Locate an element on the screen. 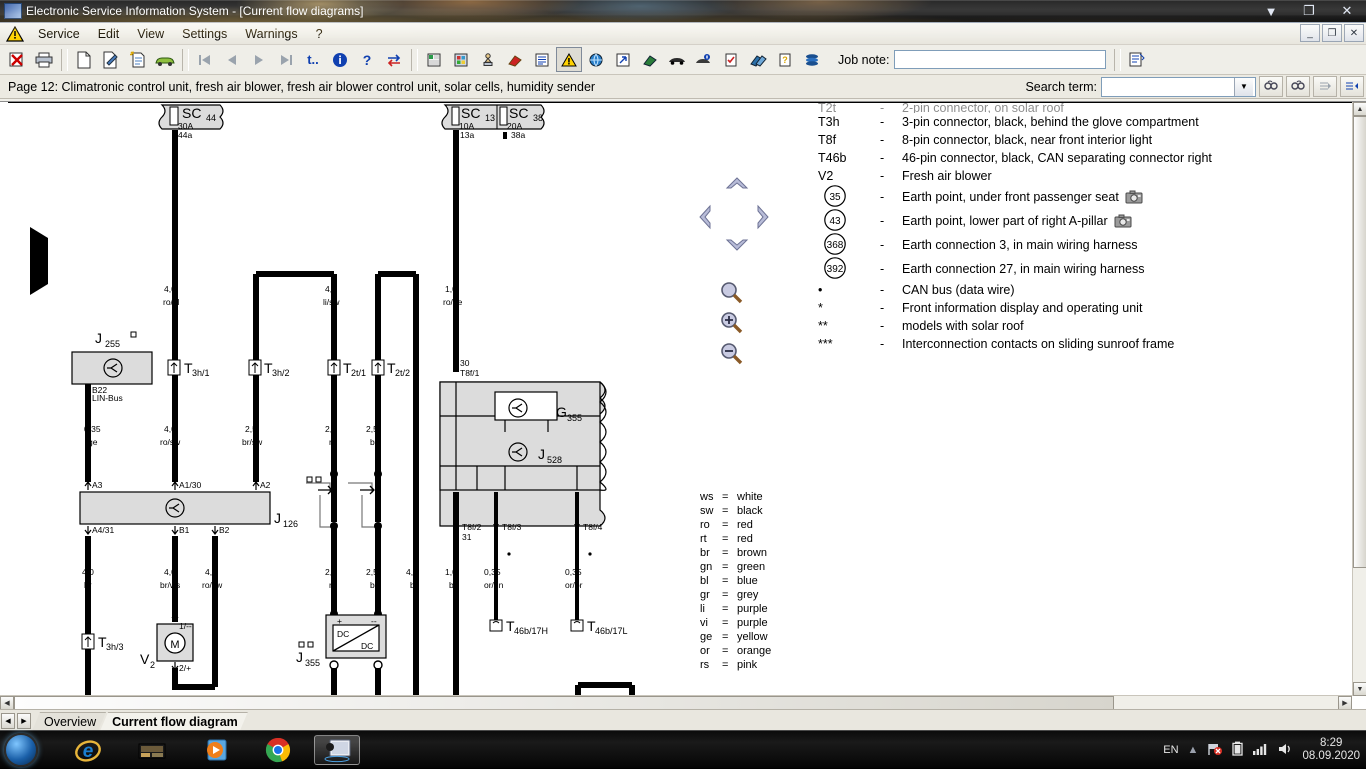  menu-item-edit: Edit is located at coordinates (109, 34).